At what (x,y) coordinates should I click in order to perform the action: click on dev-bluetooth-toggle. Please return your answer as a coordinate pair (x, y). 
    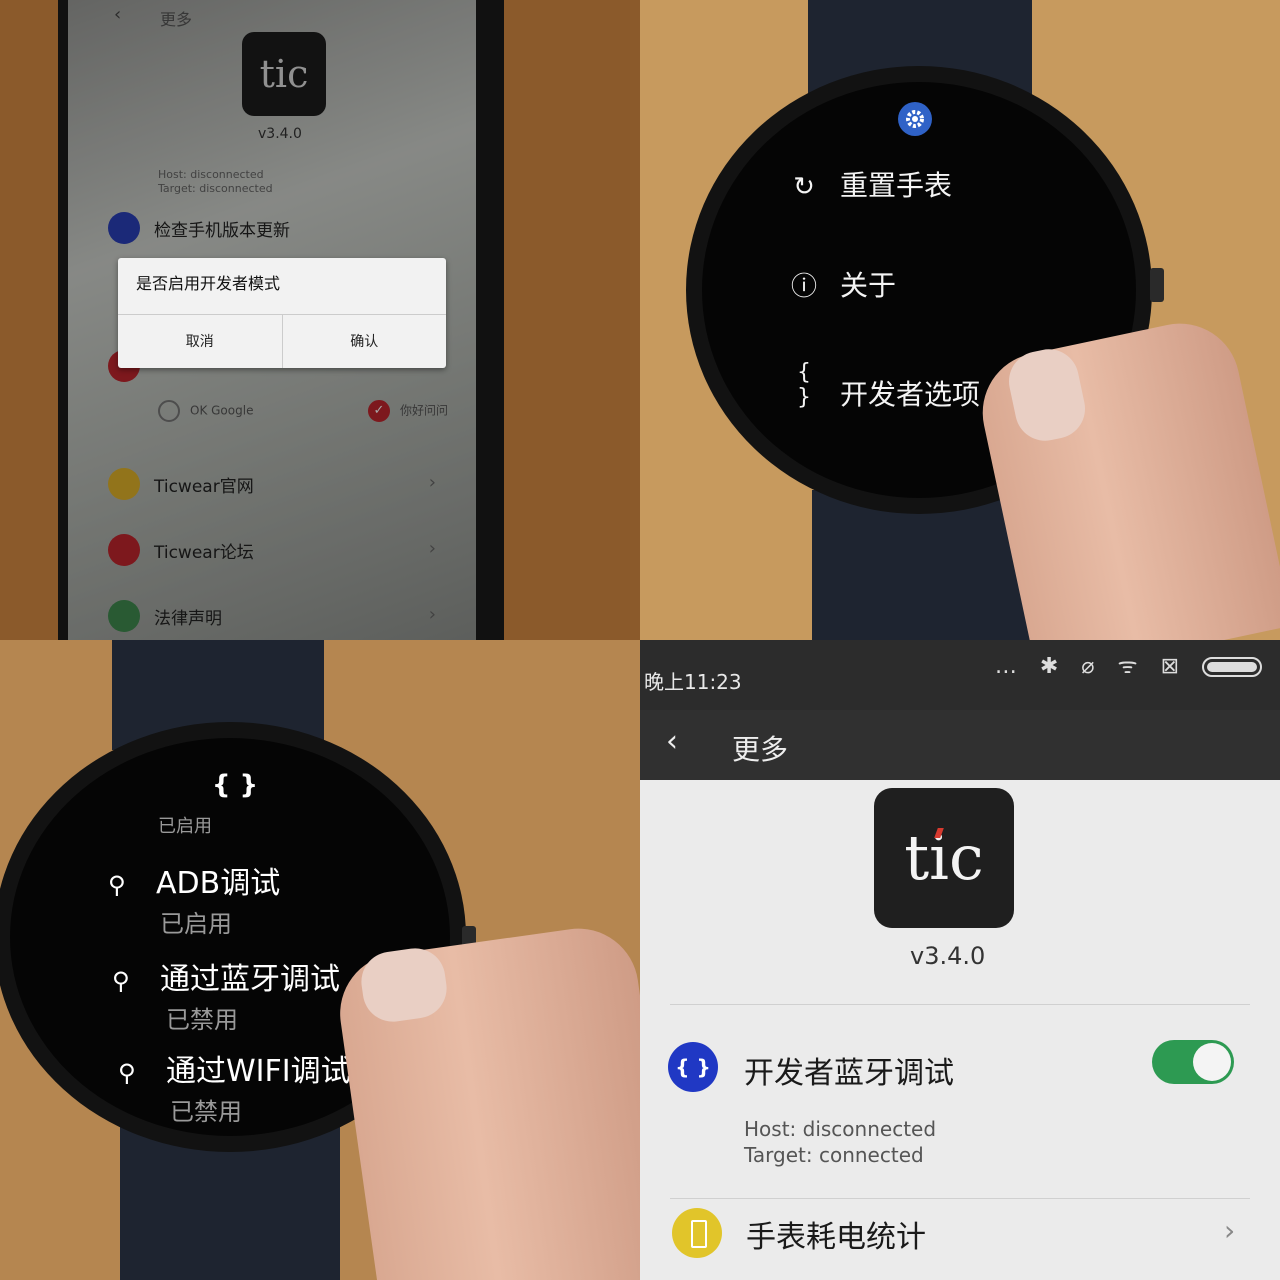
    Looking at the image, I should click on (1193, 1062).